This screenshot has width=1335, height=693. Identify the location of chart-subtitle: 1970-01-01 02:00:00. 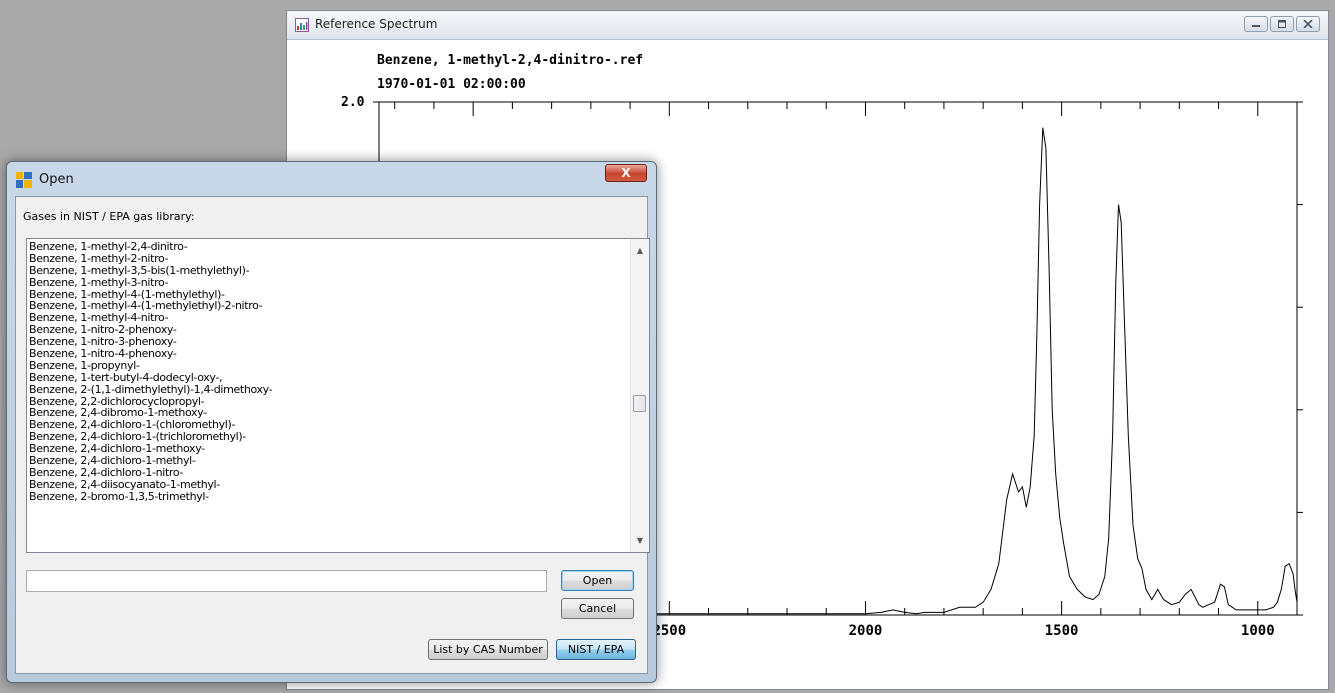
(451, 84).